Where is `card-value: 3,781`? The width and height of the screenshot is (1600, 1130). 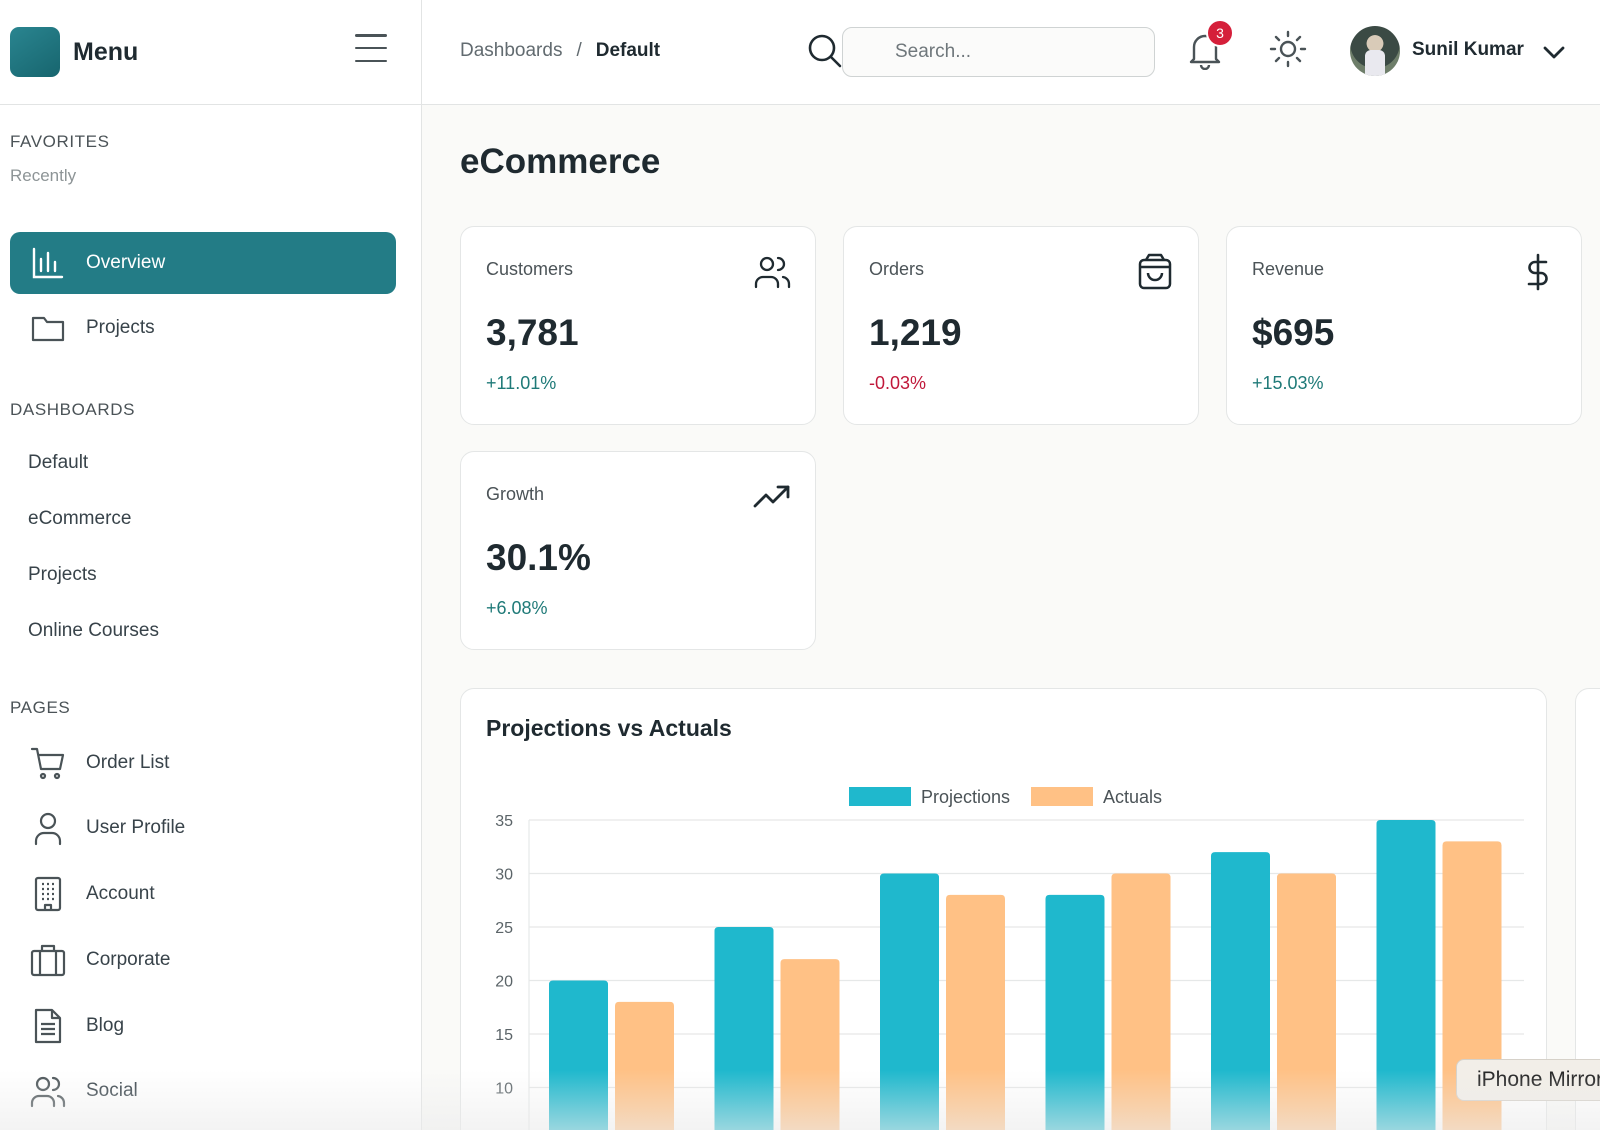 card-value: 3,781 is located at coordinates (532, 332).